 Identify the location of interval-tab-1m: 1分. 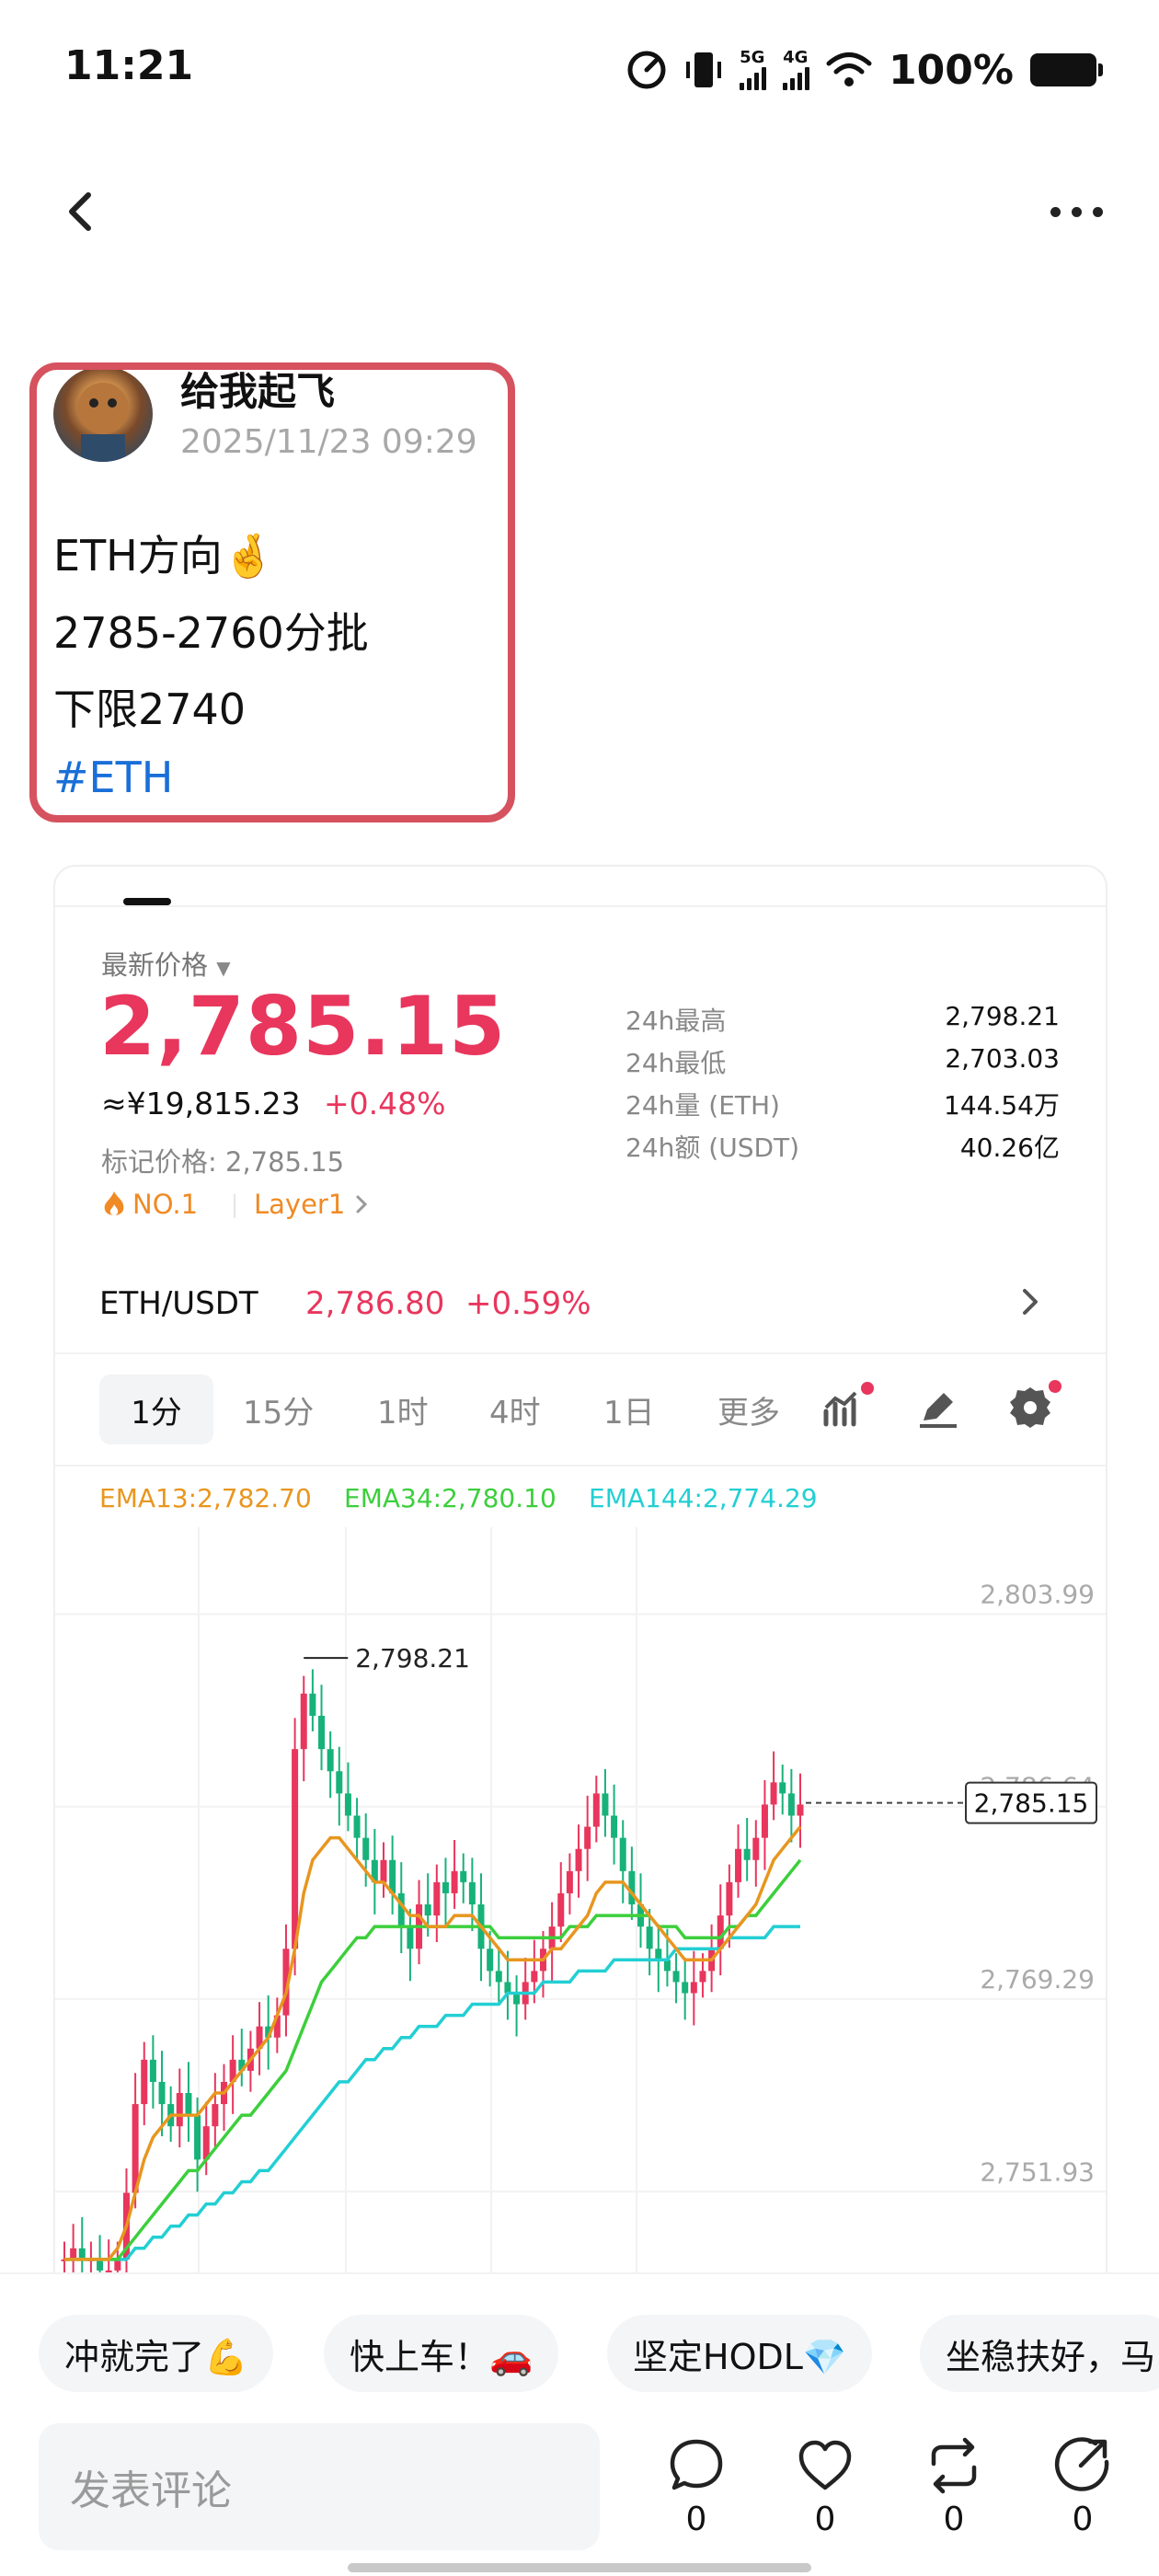
(156, 1409).